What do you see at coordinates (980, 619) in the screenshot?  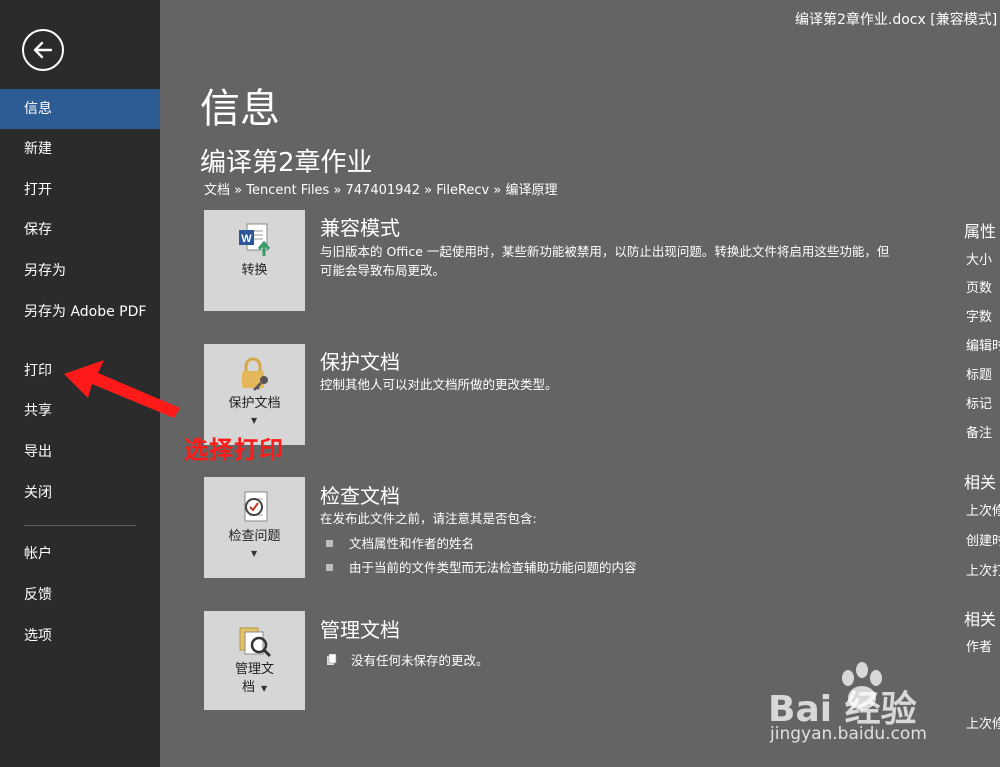 I see `related-people-heading: 相关` at bounding box center [980, 619].